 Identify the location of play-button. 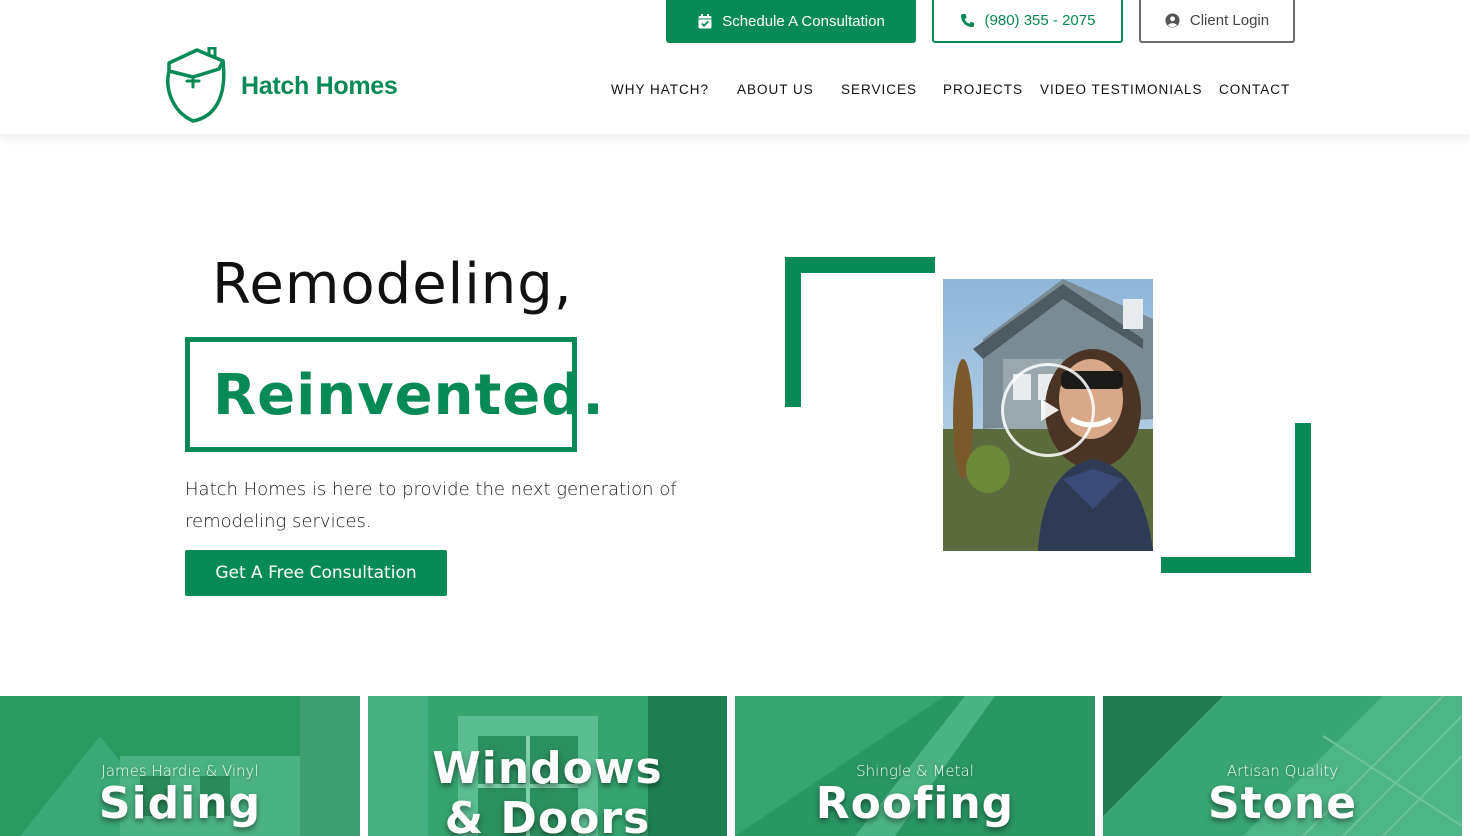
(1048, 410).